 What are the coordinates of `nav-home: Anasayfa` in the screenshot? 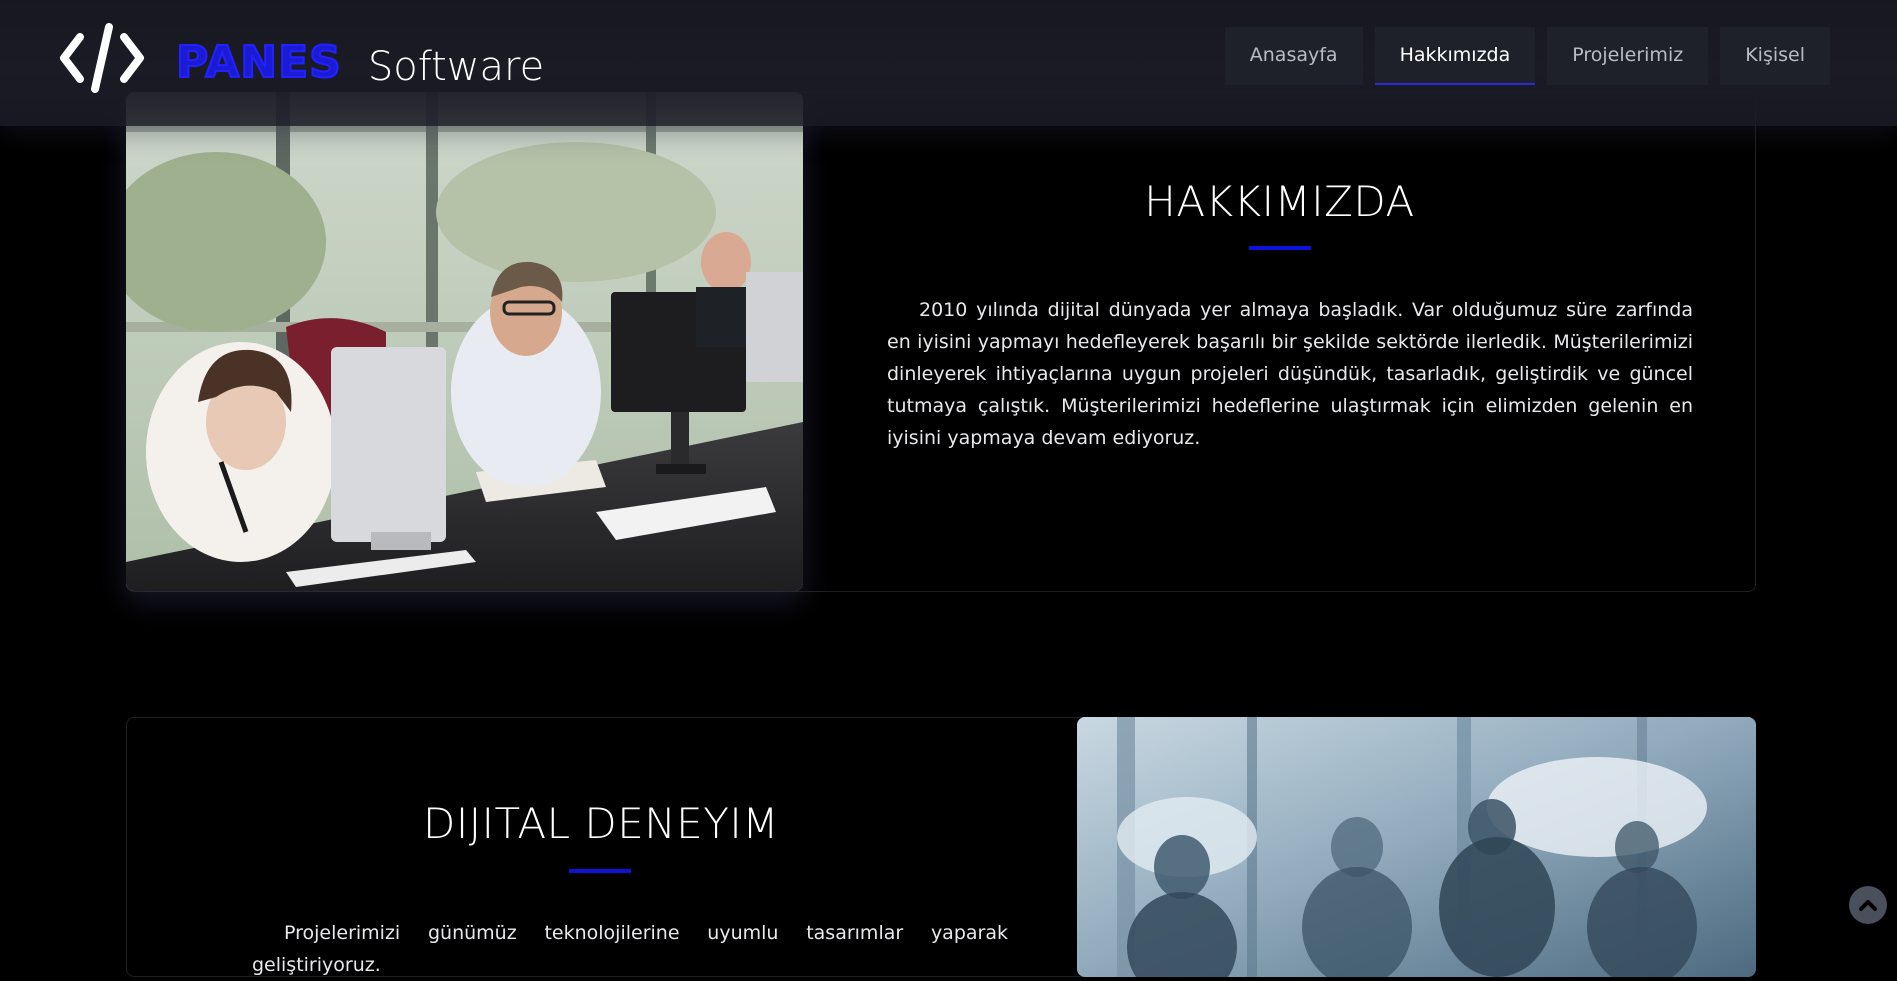 It's located at (1294, 56).